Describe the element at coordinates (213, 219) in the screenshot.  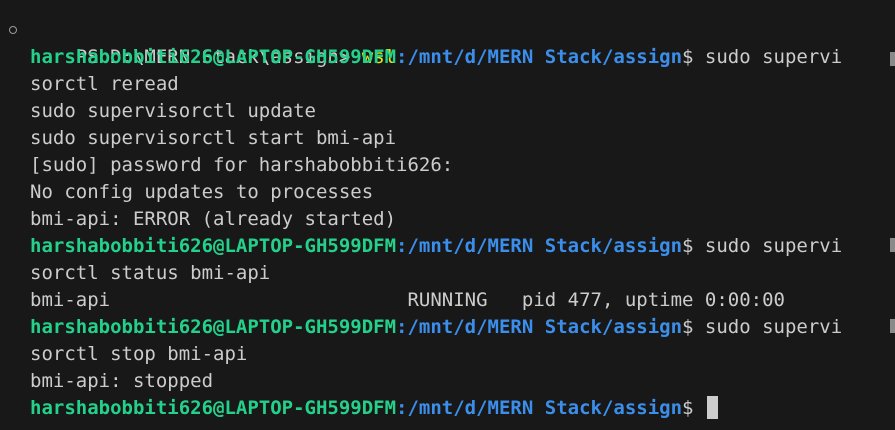
I see `terminal-line-output: bmi-api: ERROR (already started)` at that location.